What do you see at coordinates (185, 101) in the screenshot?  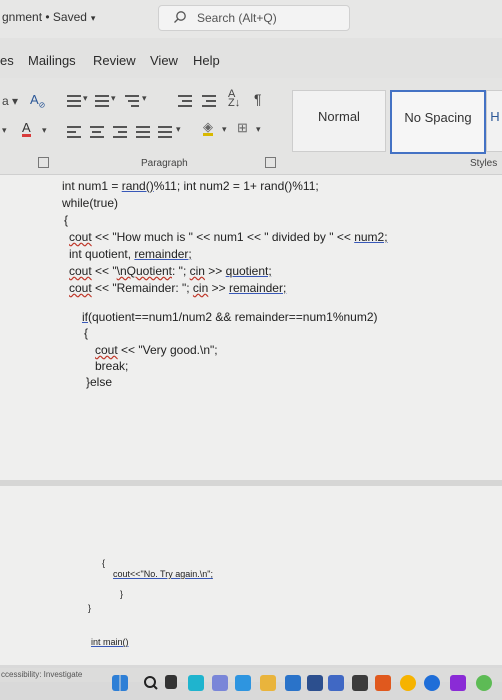 I see `decrease-indent-icon` at bounding box center [185, 101].